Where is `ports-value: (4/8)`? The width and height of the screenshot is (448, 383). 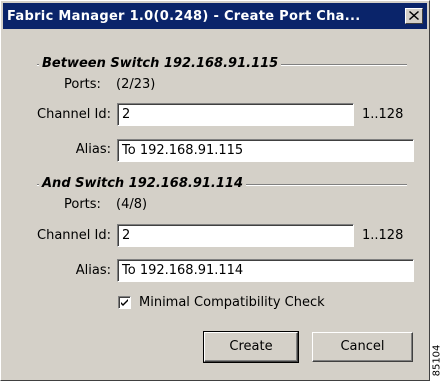
ports-value: (4/8) is located at coordinates (132, 204).